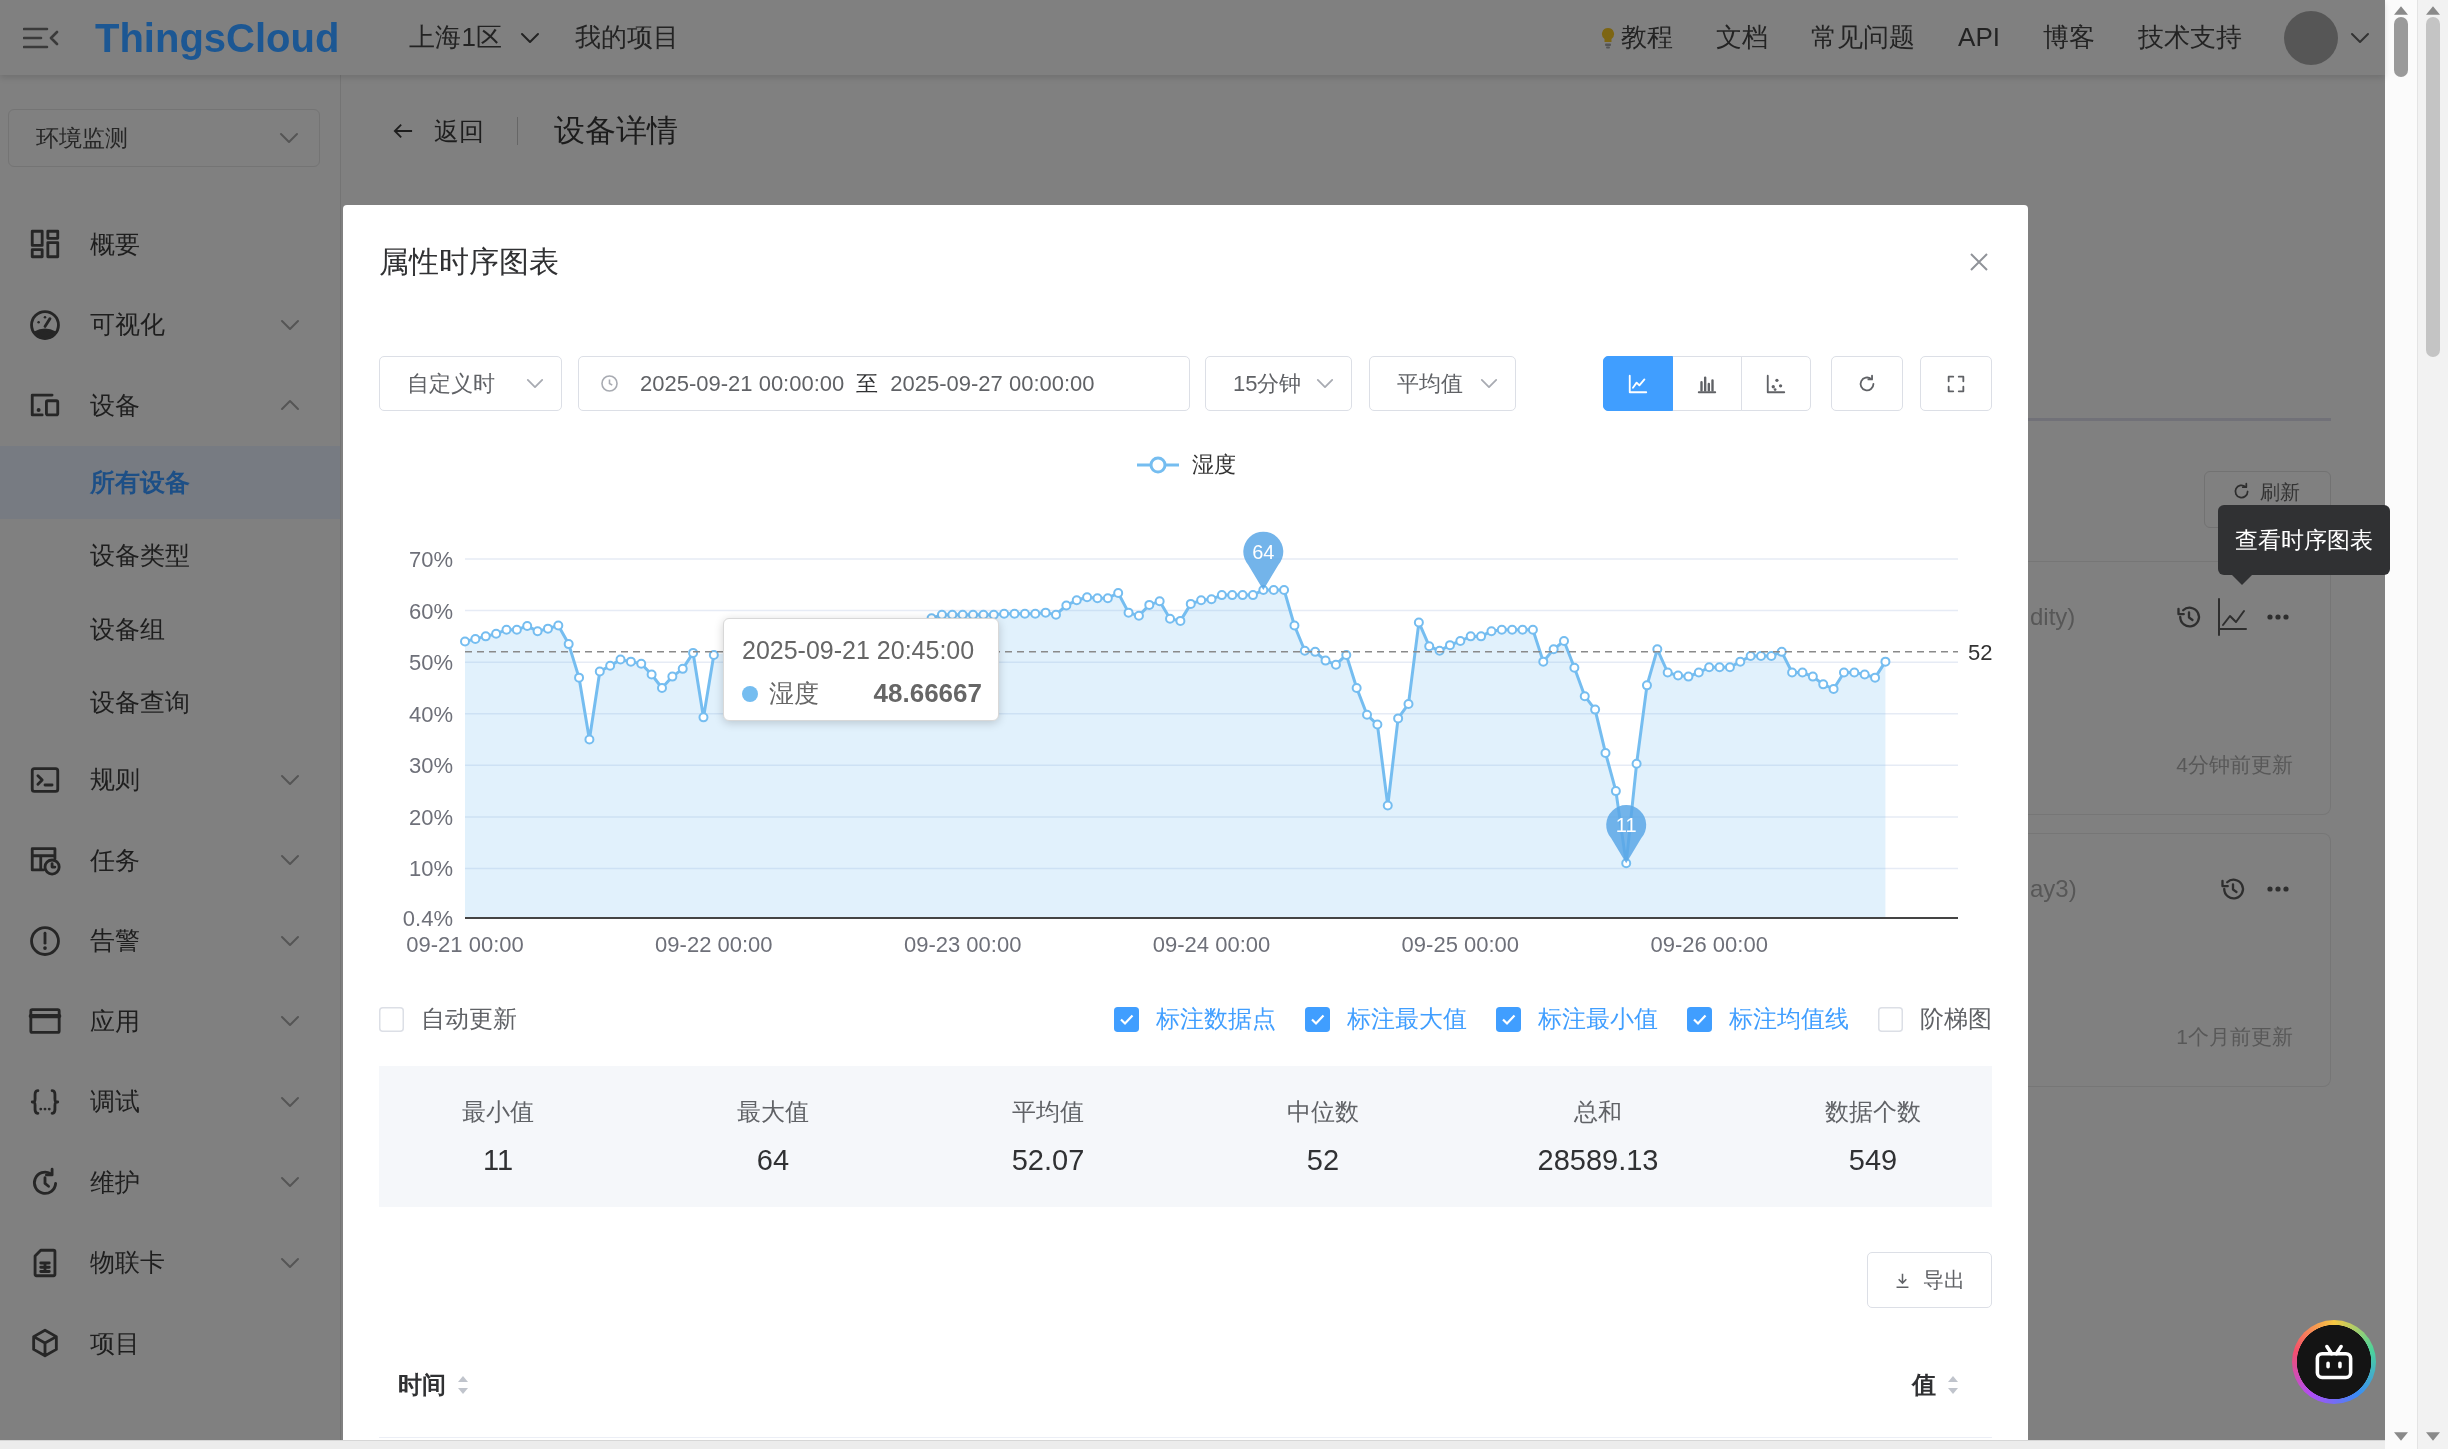 This screenshot has width=2448, height=1449. Describe the element at coordinates (884, 383) in the screenshot. I see `date-range-field: 2025-09-21 00:00:00 至 2025-09-27 00:00:00` at that location.